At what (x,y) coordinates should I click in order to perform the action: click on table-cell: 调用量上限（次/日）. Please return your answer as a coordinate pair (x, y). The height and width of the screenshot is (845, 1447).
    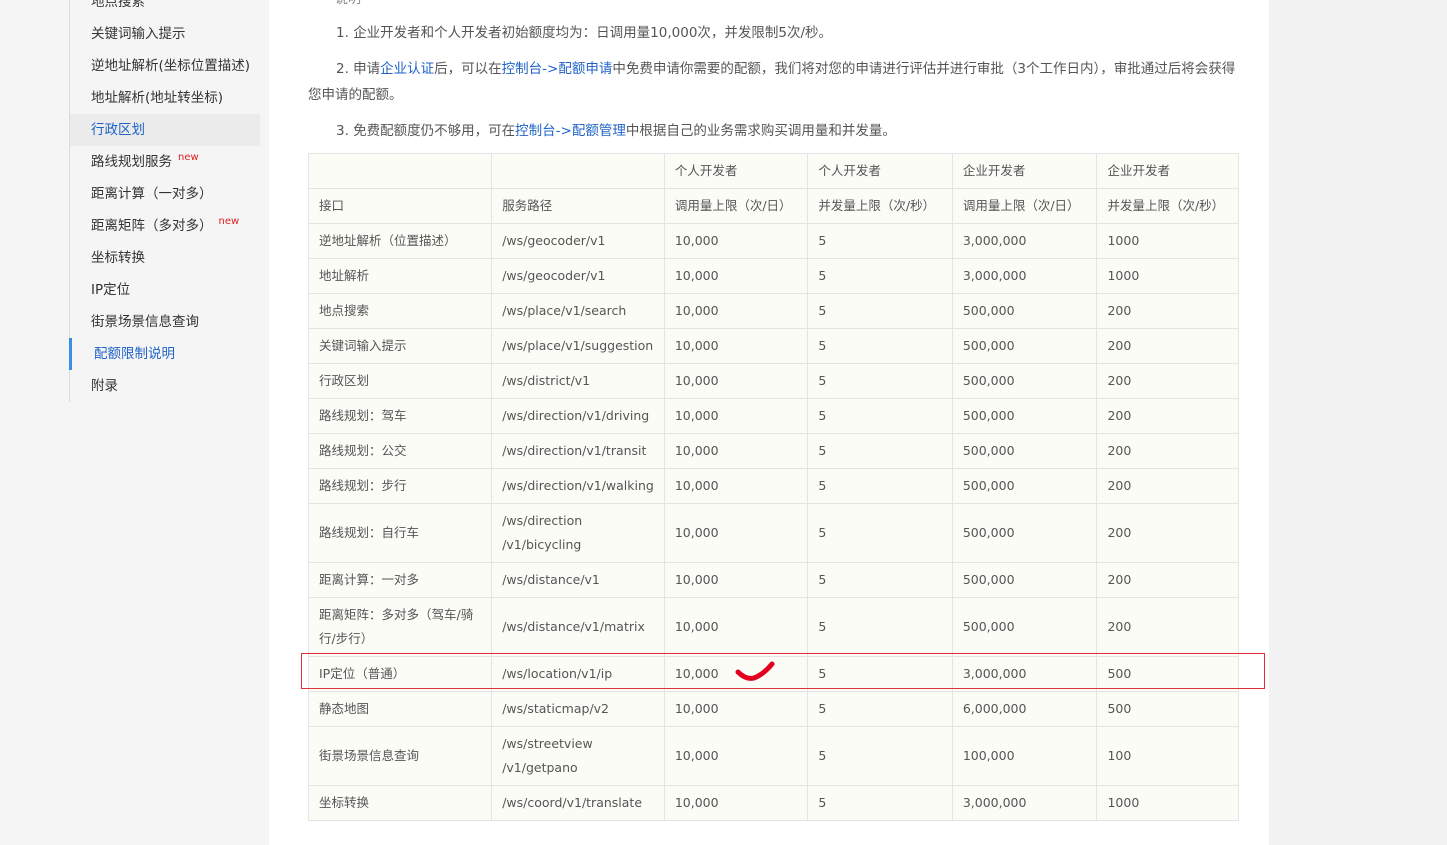
    Looking at the image, I should click on (736, 206).